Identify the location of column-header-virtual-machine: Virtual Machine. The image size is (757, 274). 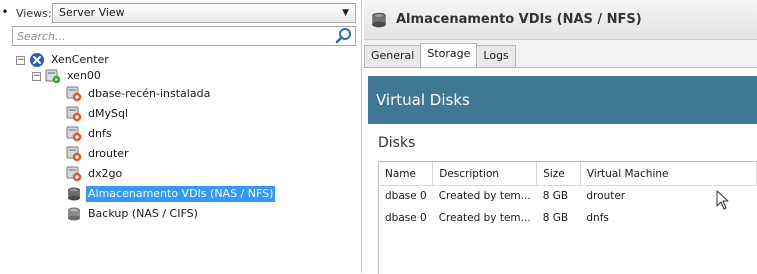
(668, 174).